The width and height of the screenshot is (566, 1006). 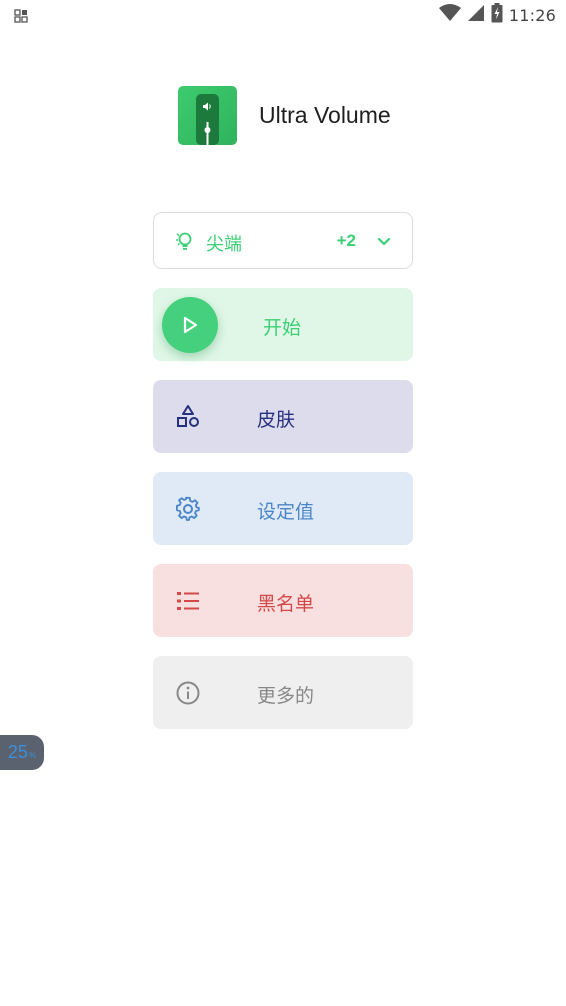 I want to click on blacklist-label: 黑名单, so click(x=286, y=604).